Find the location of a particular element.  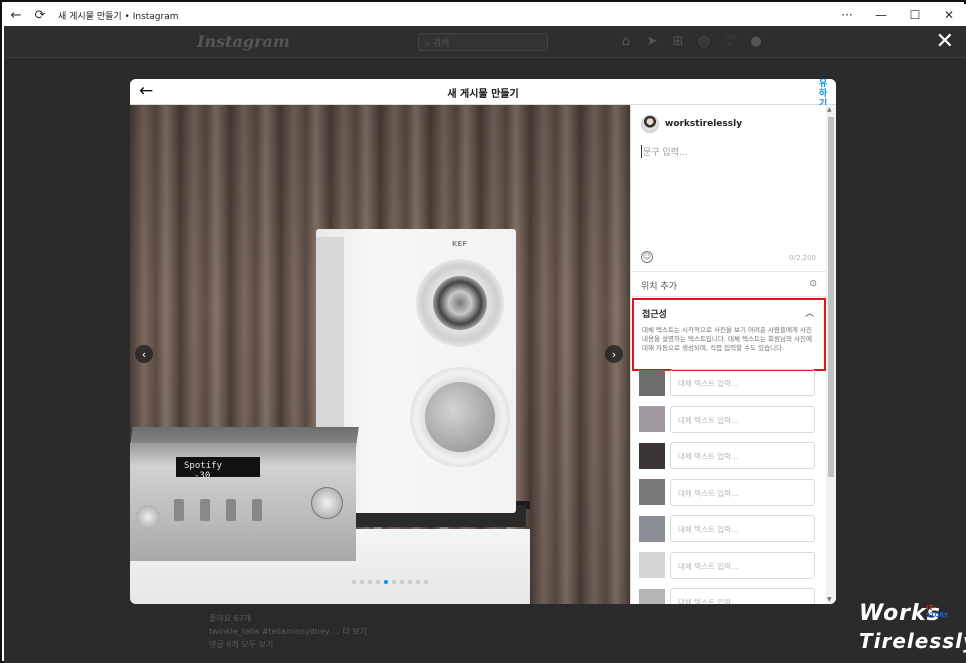

more-options-button: ··· is located at coordinates (847, 15).